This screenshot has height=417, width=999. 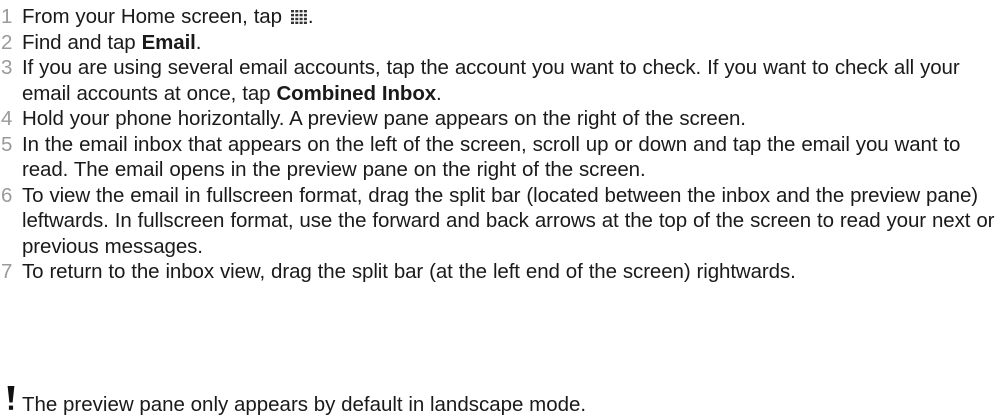 I want to click on step-text: Find and tap Email., so click(x=510, y=43).